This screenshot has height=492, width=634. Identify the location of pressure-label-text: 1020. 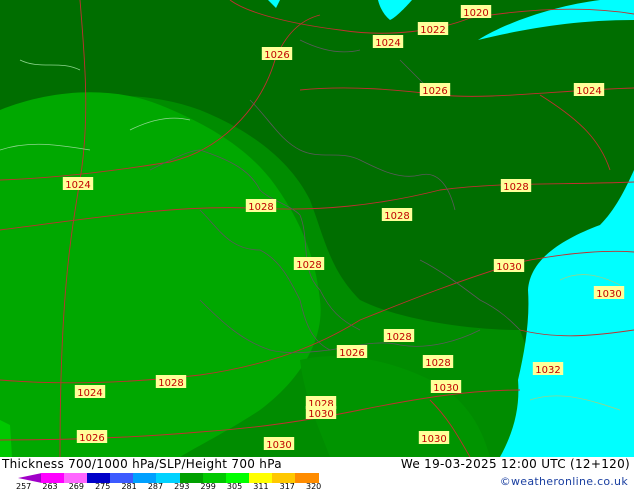
(475, 13).